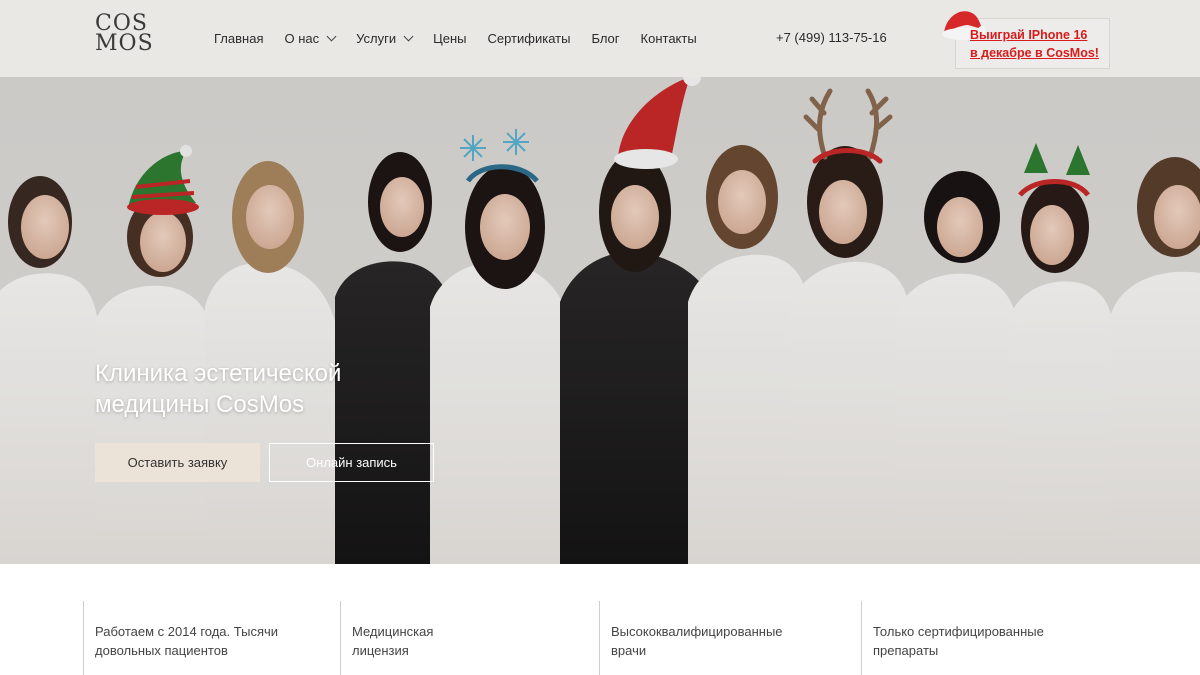 This screenshot has width=1200, height=675. I want to click on feature-license: Медицинская лицензия, so click(460, 638).